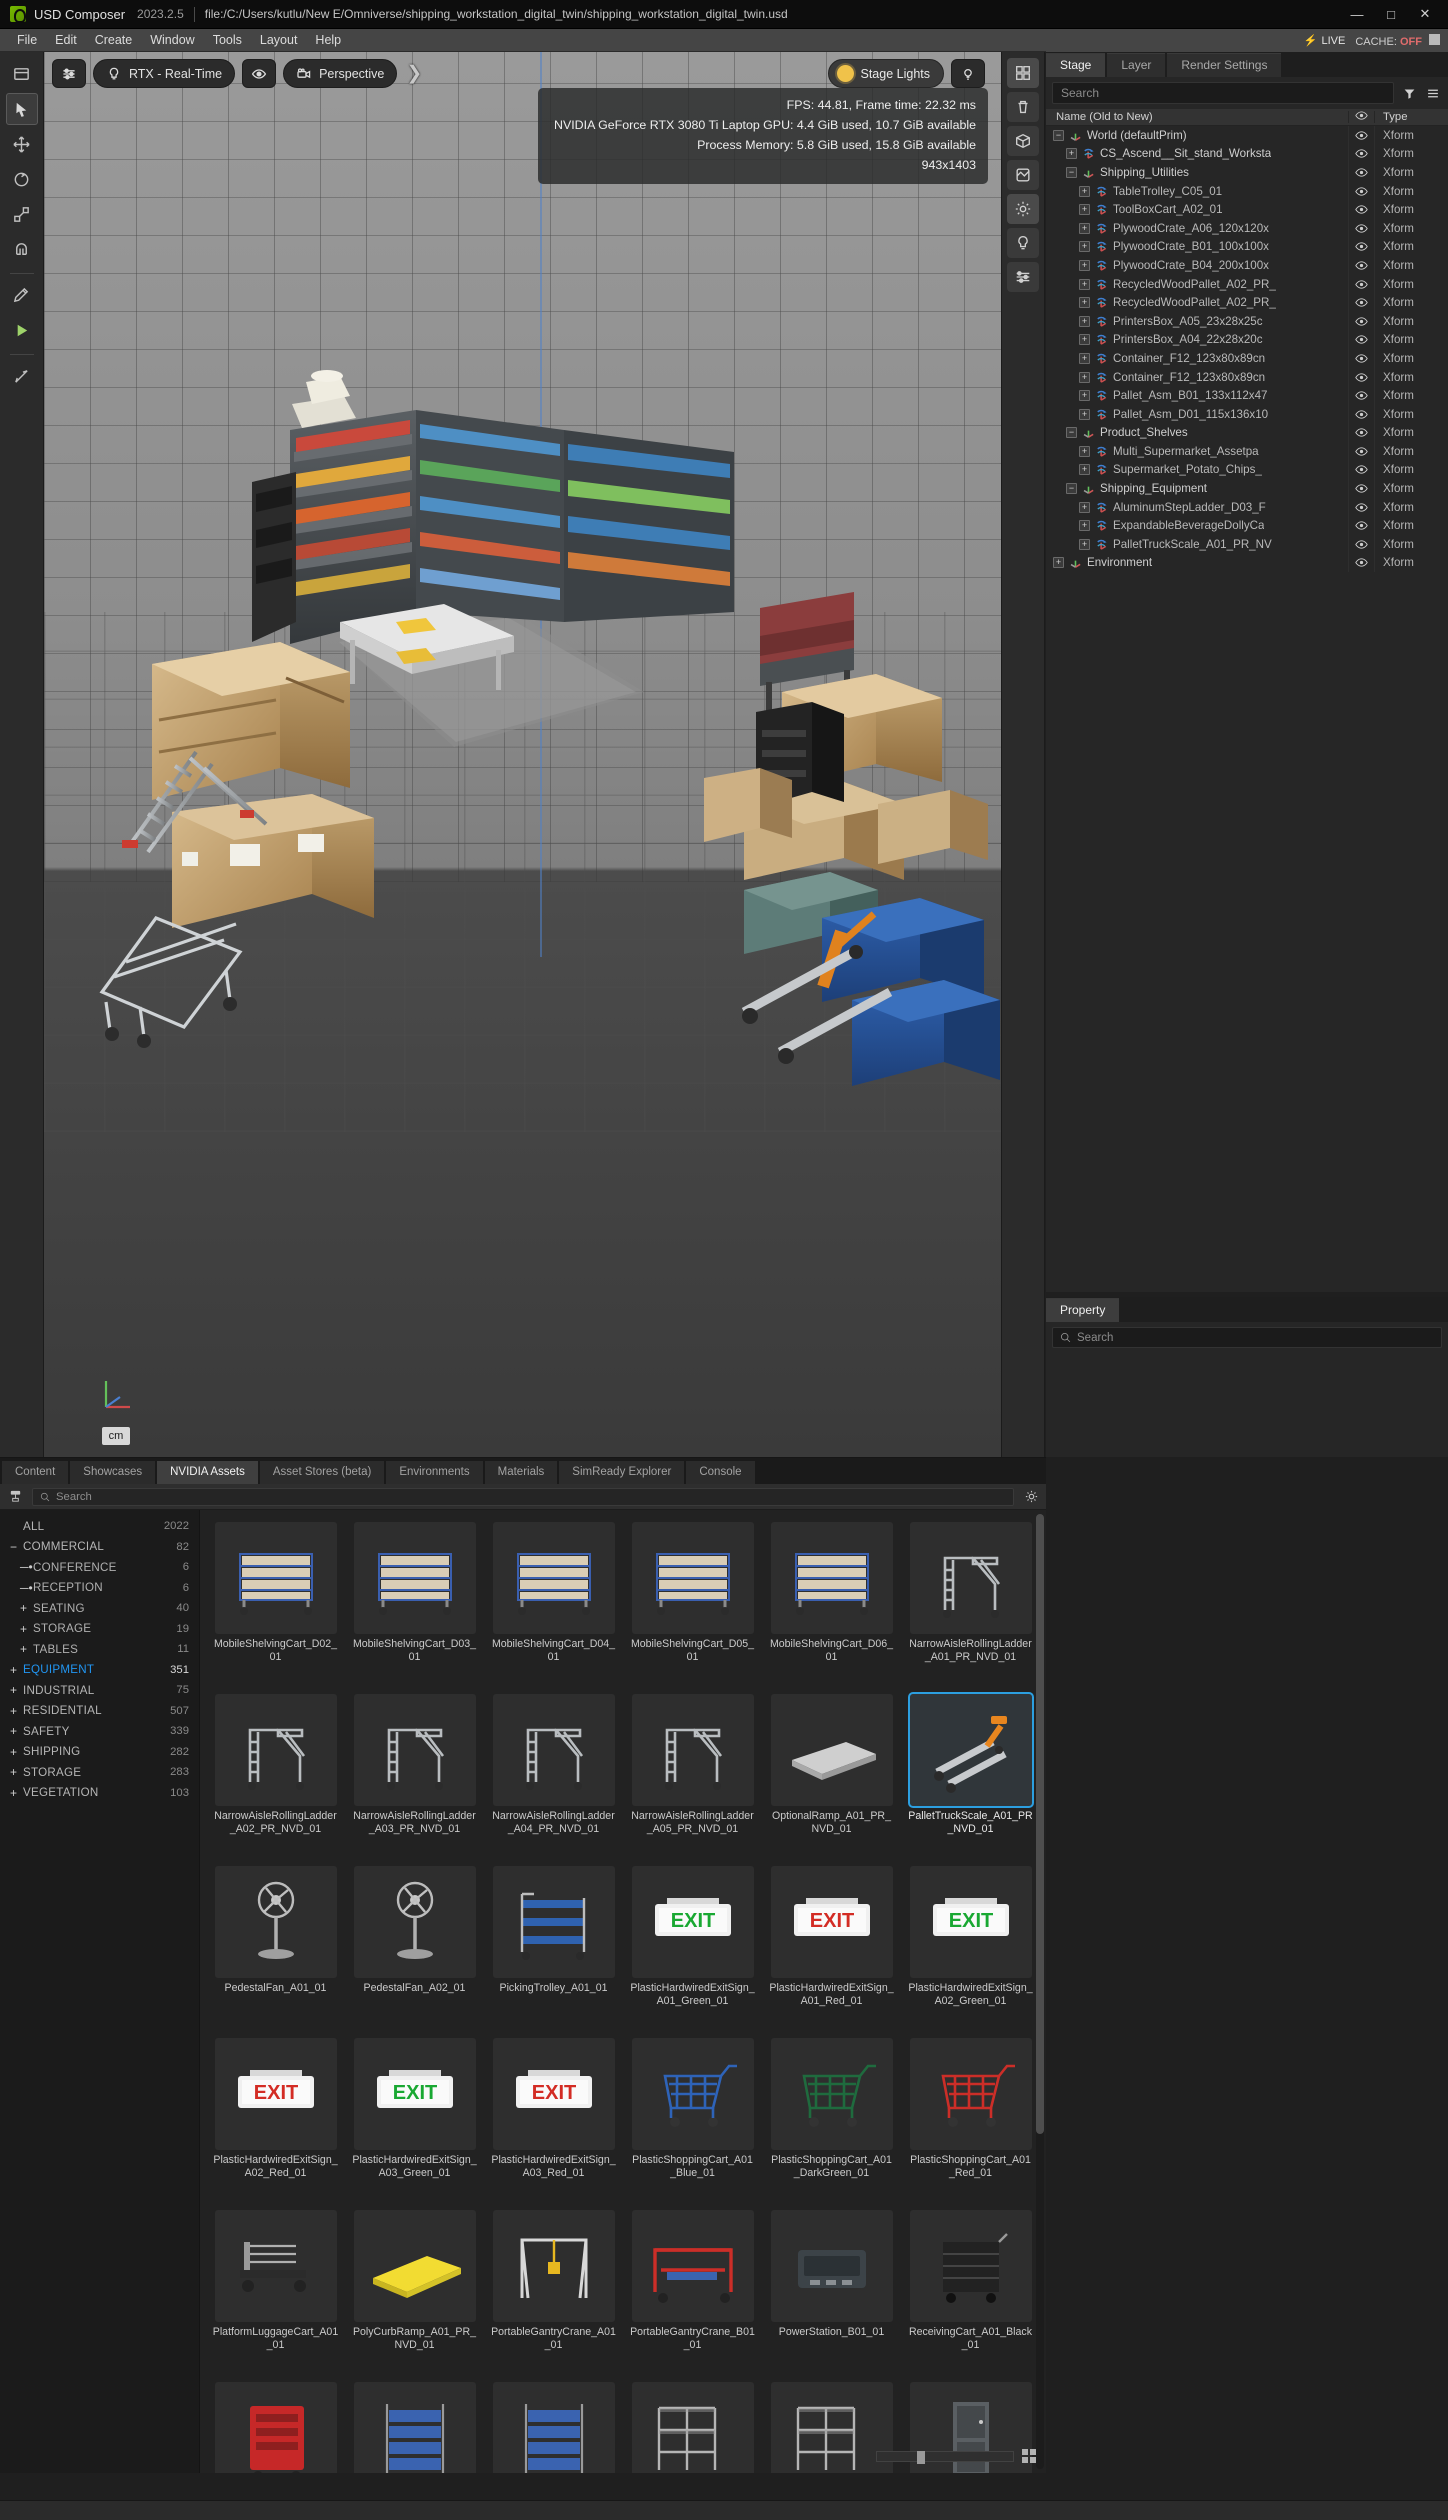 This screenshot has height=2520, width=1448. What do you see at coordinates (66, 40) in the screenshot?
I see `menu-edit: Edit` at bounding box center [66, 40].